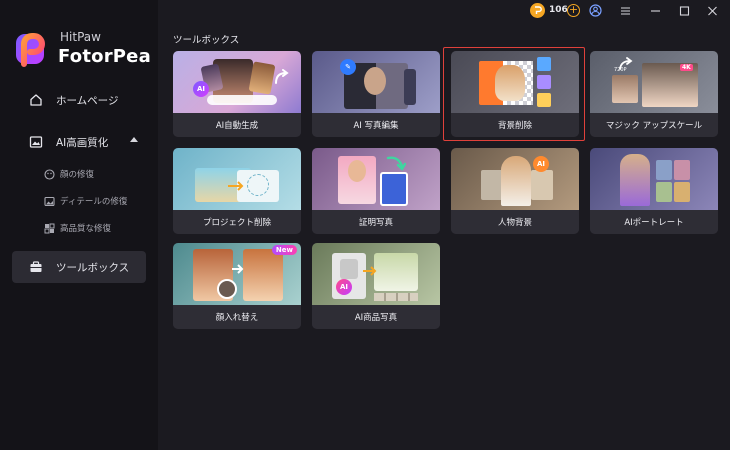 This screenshot has height=450, width=730. What do you see at coordinates (237, 286) in the screenshot?
I see `tool-card-face-swap: New 顔入れ替え` at bounding box center [237, 286].